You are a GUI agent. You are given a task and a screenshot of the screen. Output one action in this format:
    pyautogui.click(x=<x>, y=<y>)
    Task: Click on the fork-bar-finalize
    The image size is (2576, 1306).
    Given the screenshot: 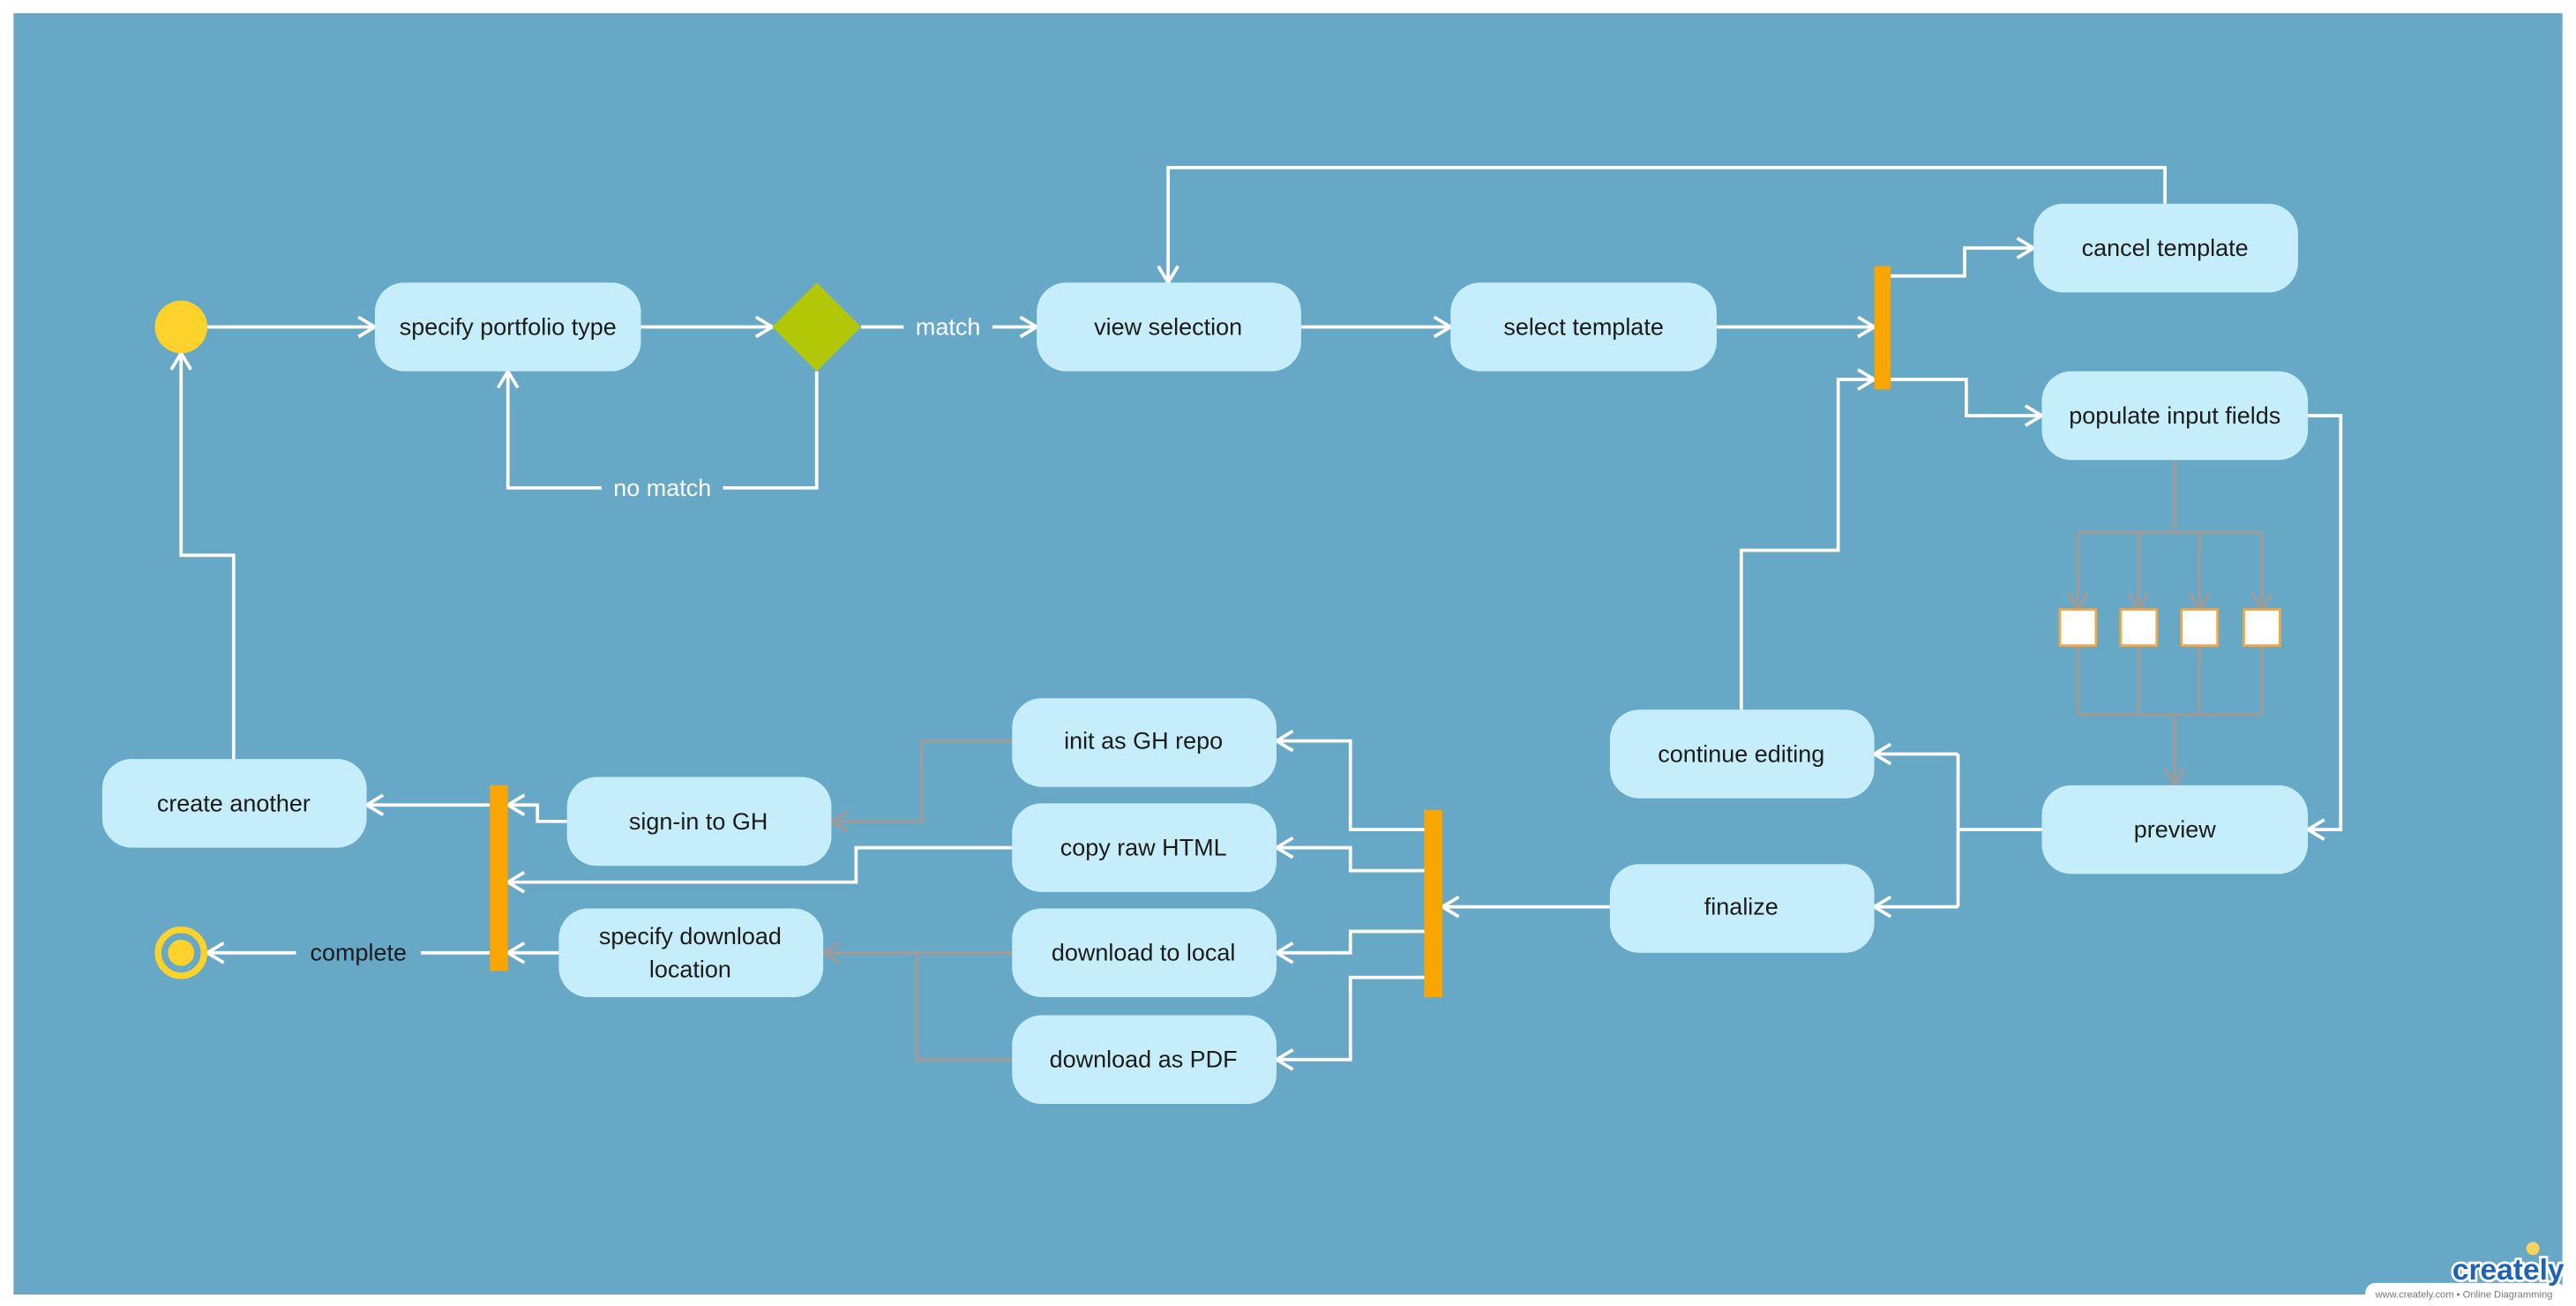 What is the action you would take?
    pyautogui.click(x=1433, y=903)
    